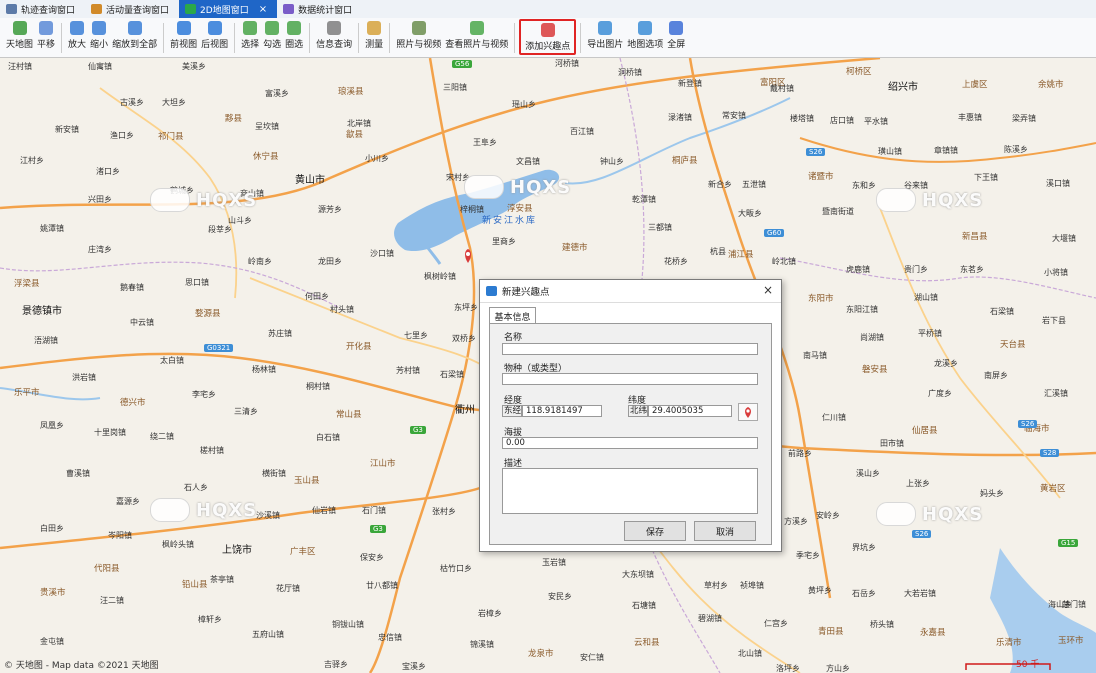 The image size is (1096, 673). Describe the element at coordinates (645, 45) in the screenshot. I see `toolbar-label: 地图选项` at that location.